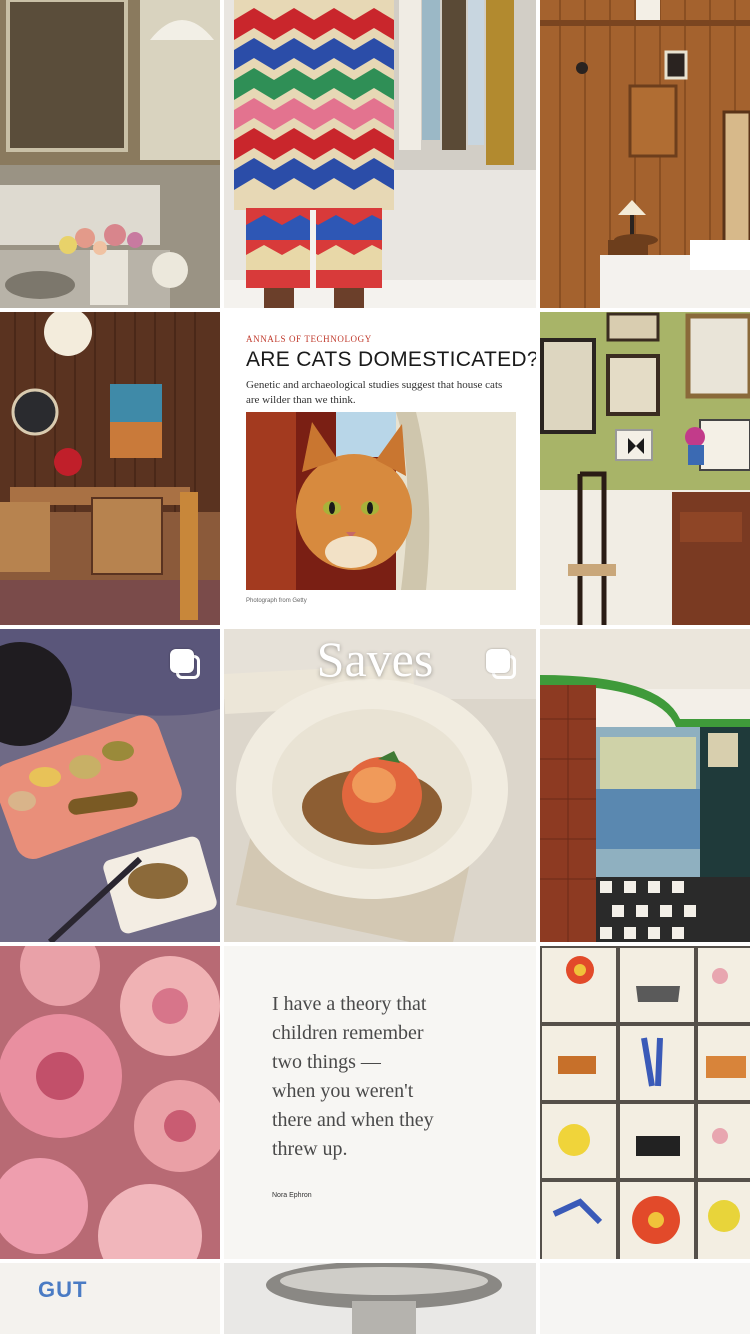 This screenshot has width=750, height=1334. I want to click on post-green-wall-gallery, so click(645, 468).